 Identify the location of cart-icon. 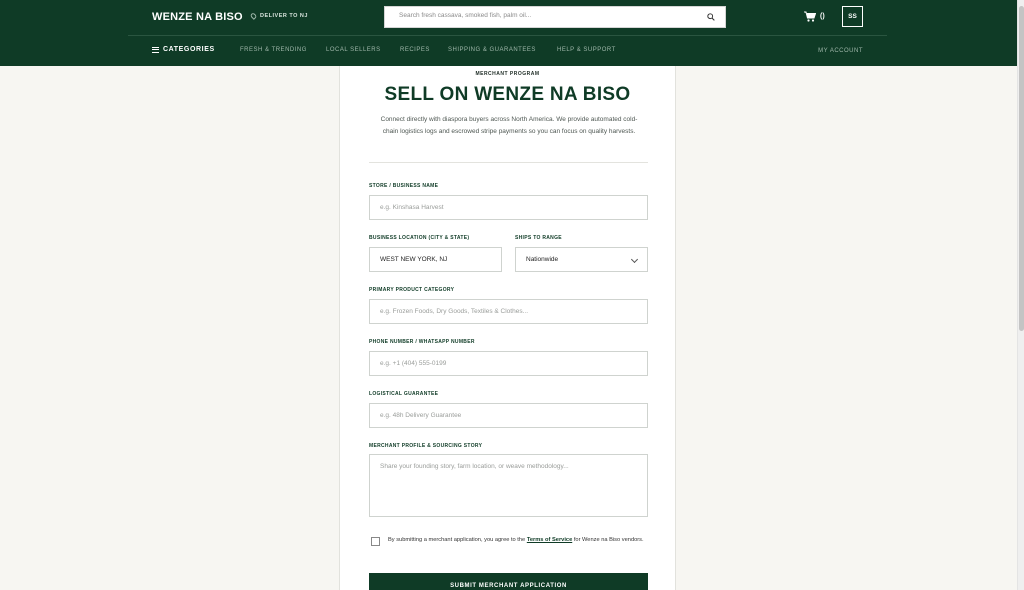
(810, 16).